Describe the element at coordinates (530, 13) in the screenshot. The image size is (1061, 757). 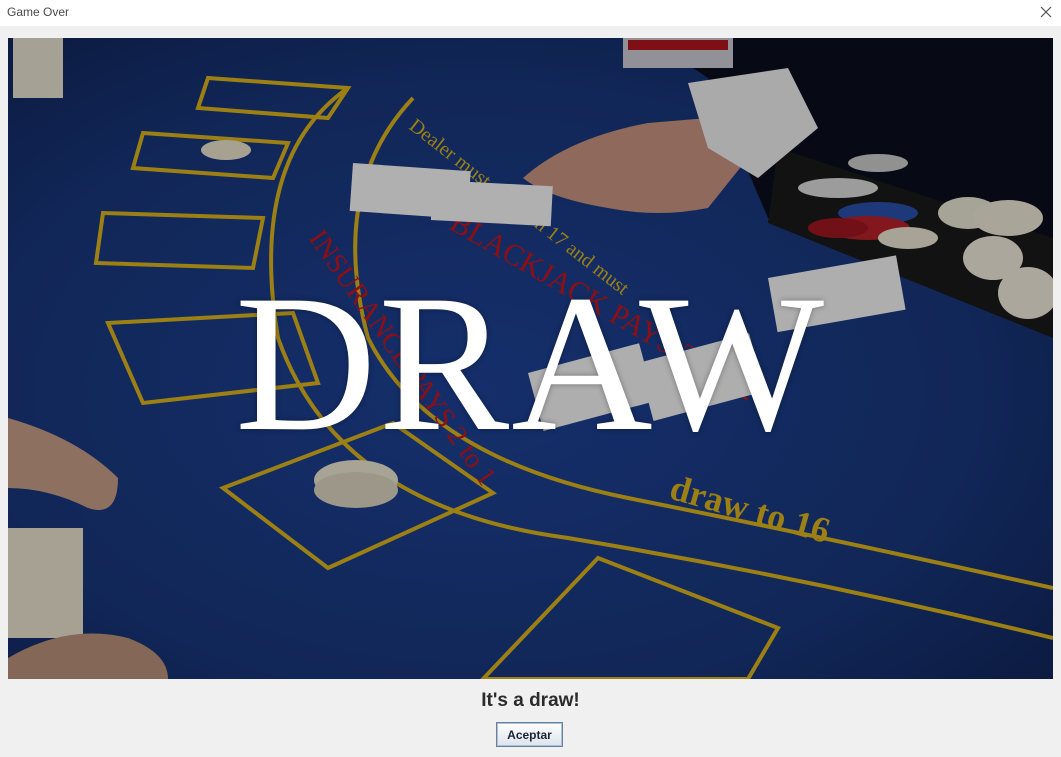
I see `title-bar: Game Over` at that location.